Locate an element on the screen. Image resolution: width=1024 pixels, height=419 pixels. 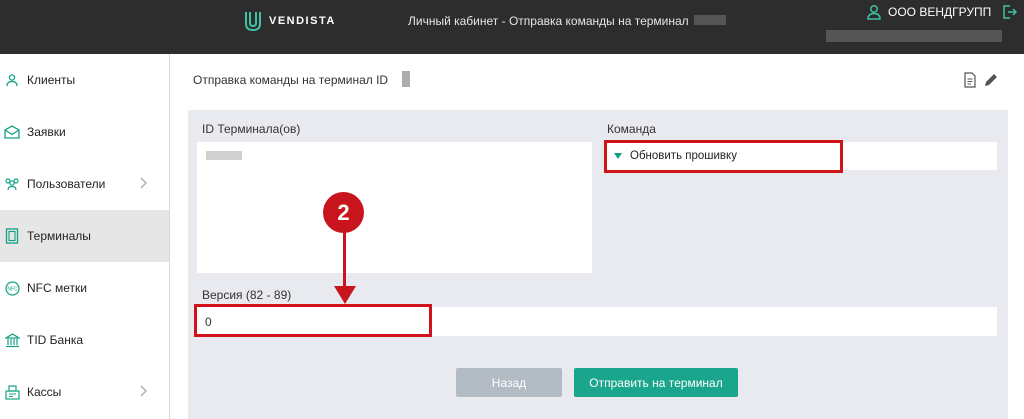
sidebar-item-label: TID Банка is located at coordinates (55, 340).